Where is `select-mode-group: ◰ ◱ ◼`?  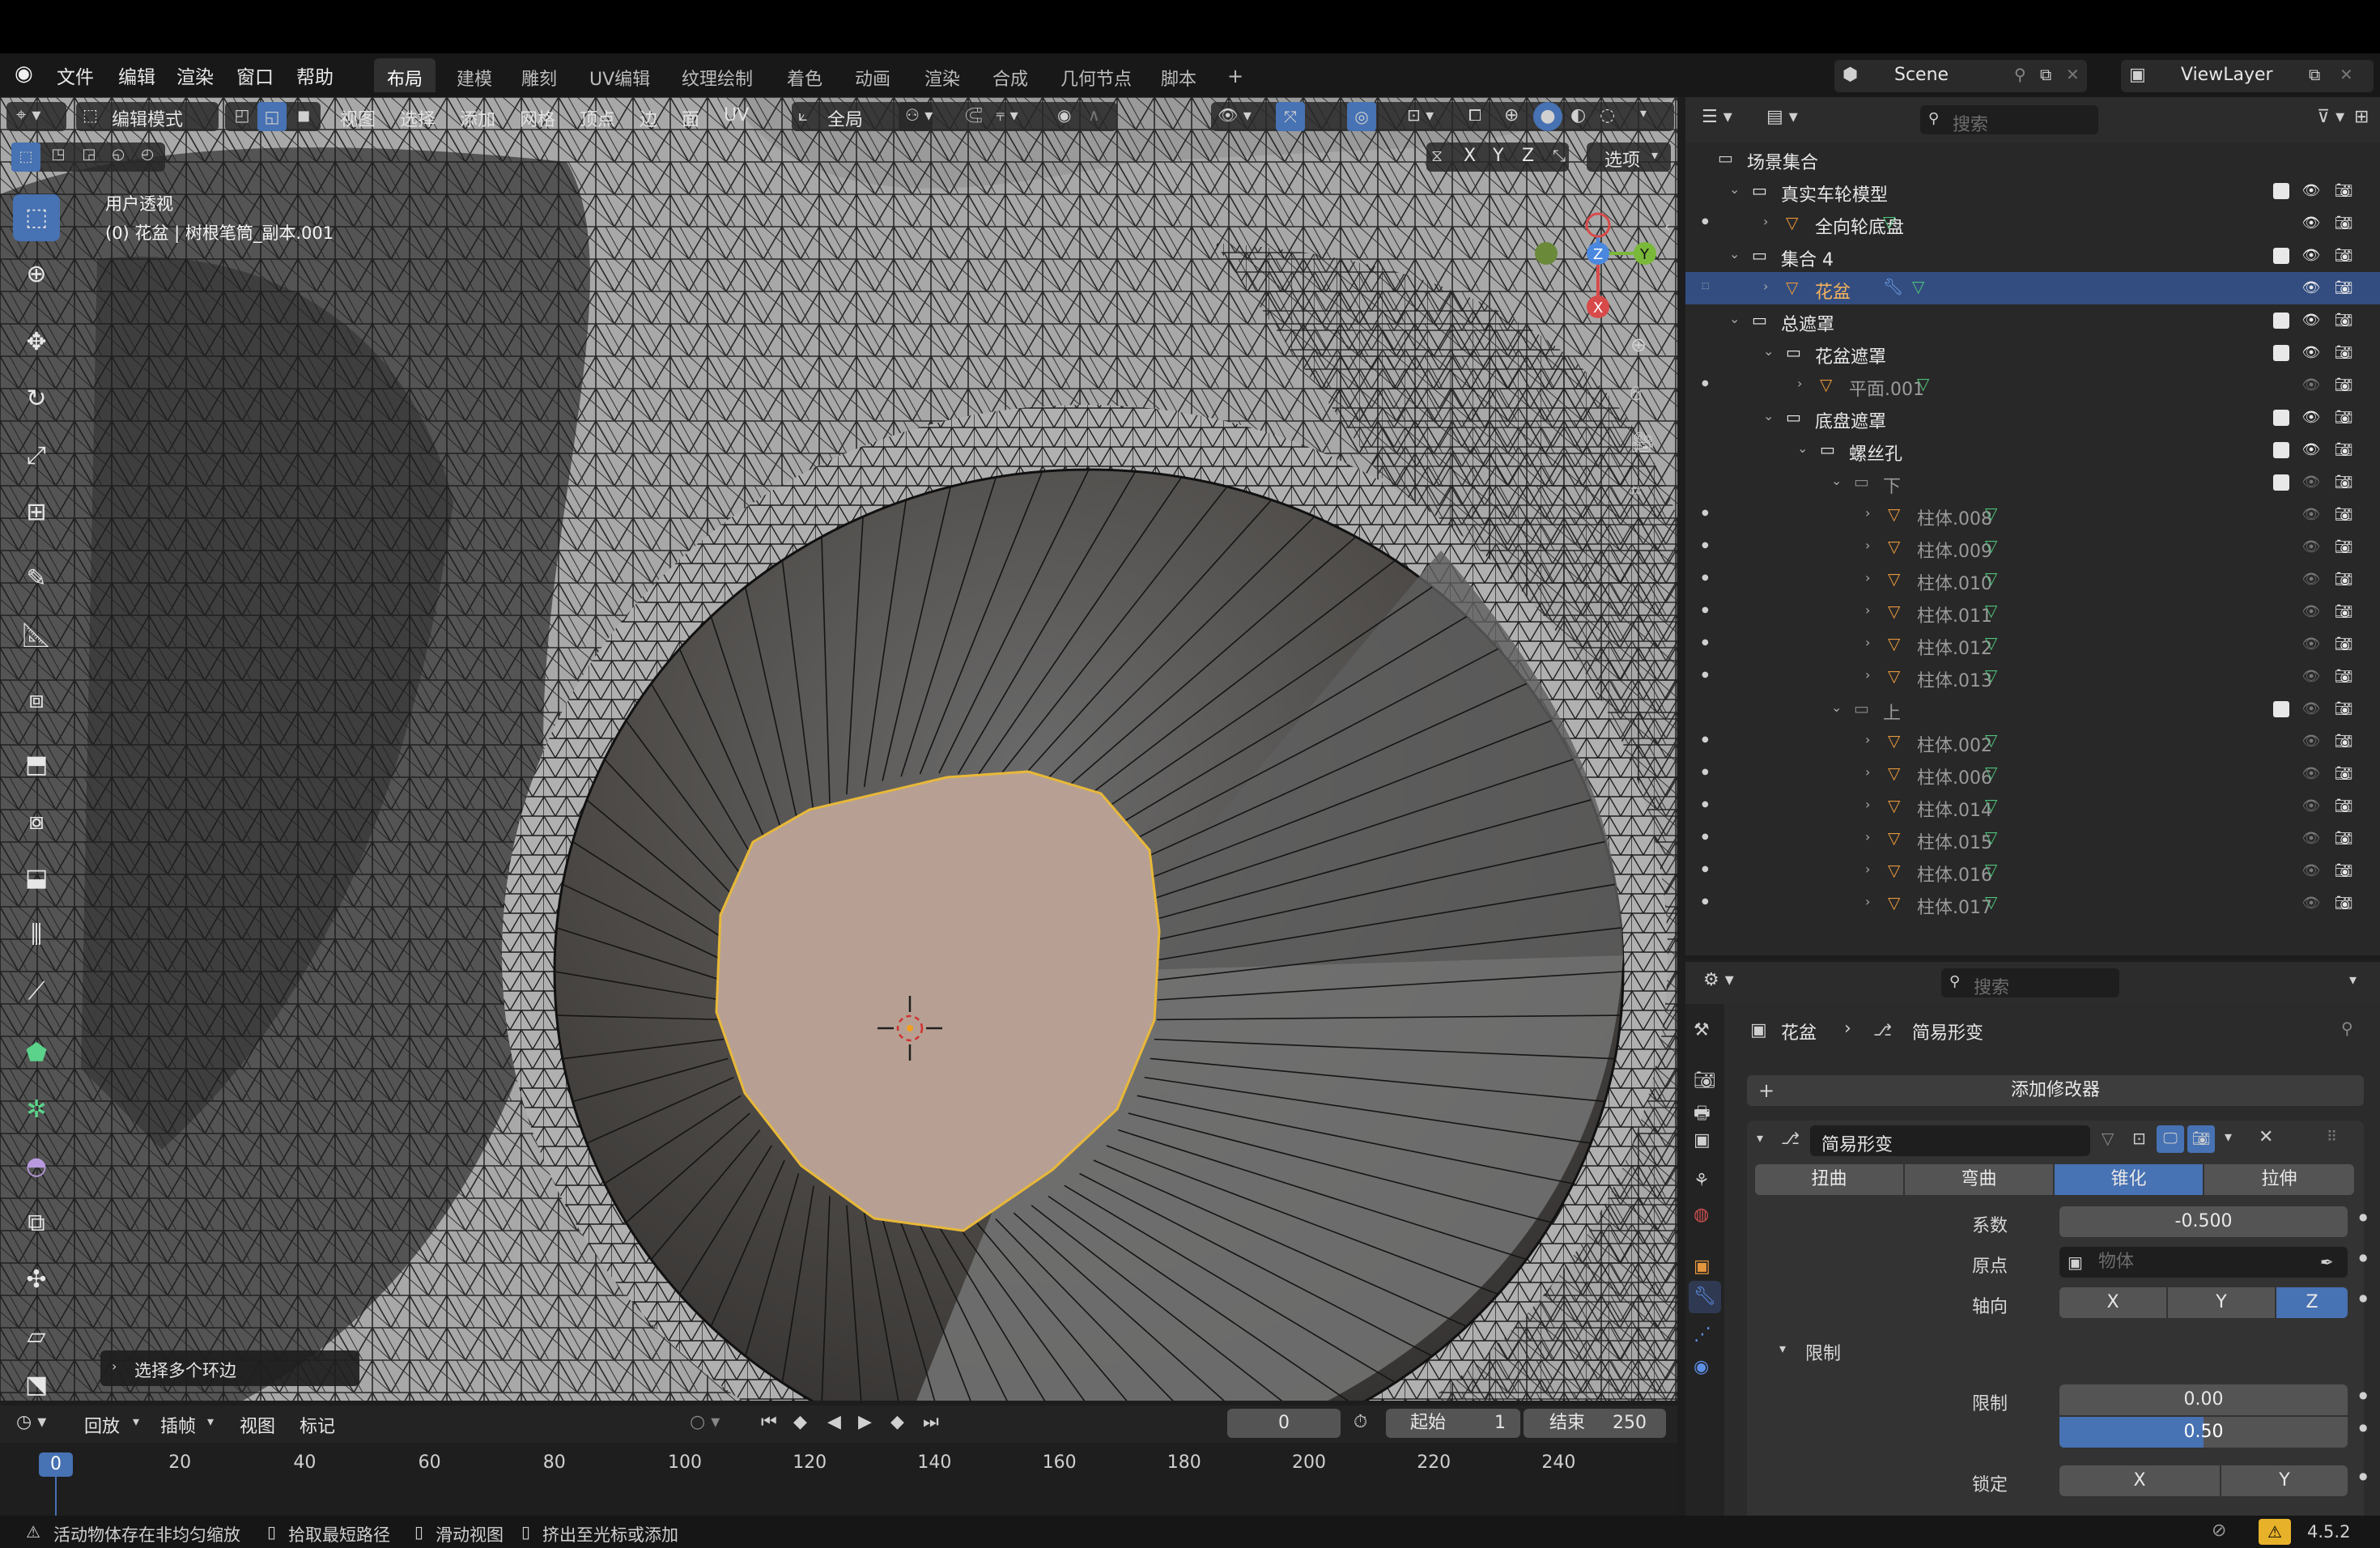
select-mode-group: ◰ ◱ ◼ is located at coordinates (273, 116).